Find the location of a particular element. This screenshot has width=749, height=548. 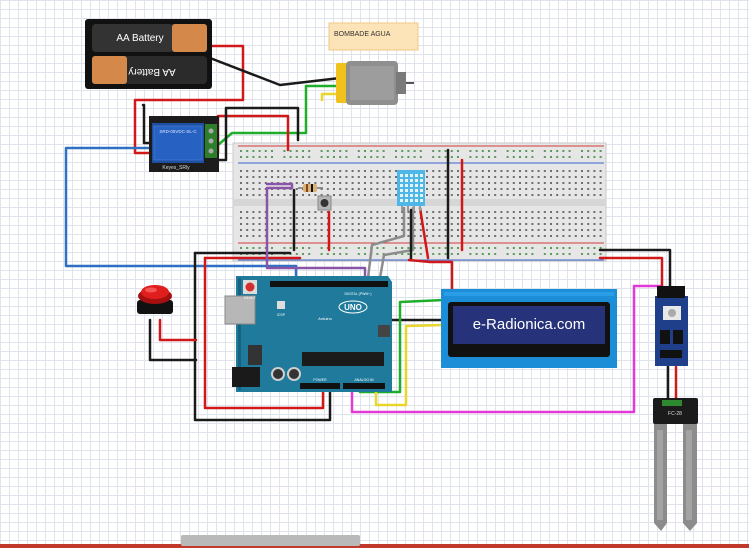

dc-motor is located at coordinates (375, 83).